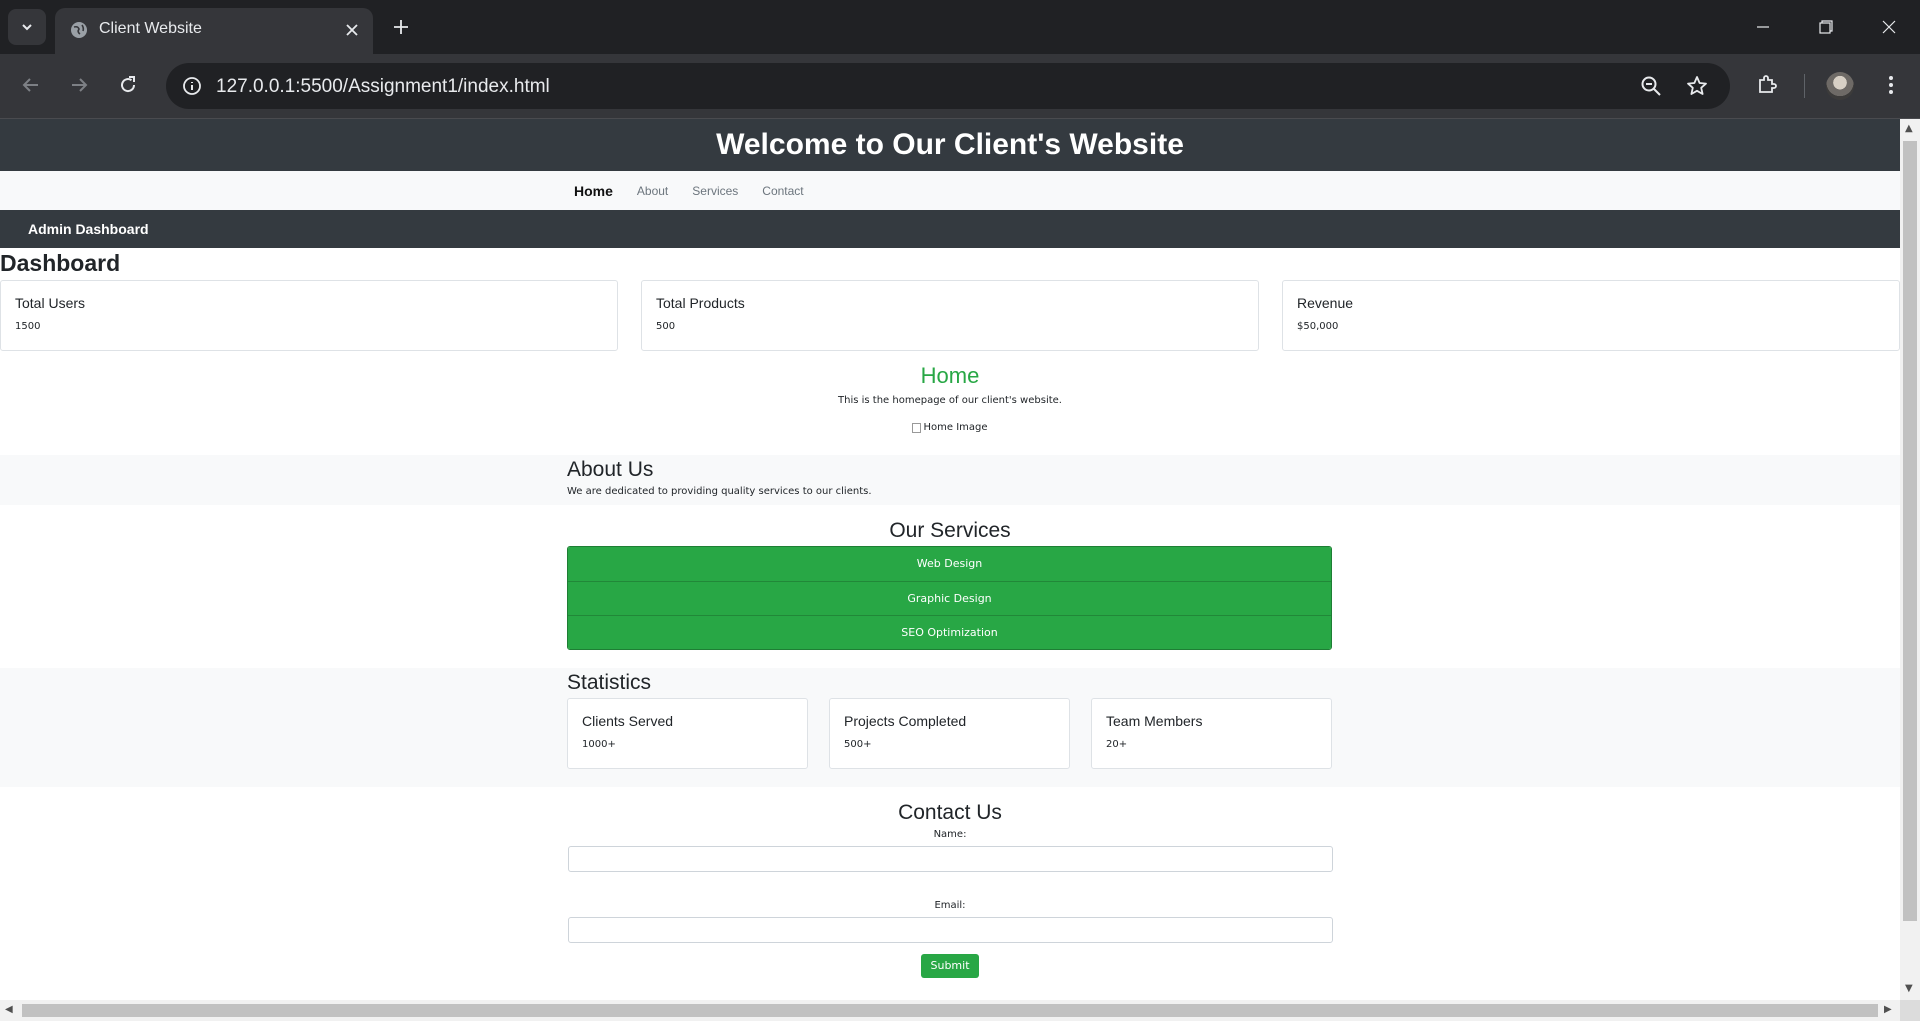 Image resolution: width=1920 pixels, height=1021 pixels. I want to click on vertical-scroll-thumb, so click(1910, 531).